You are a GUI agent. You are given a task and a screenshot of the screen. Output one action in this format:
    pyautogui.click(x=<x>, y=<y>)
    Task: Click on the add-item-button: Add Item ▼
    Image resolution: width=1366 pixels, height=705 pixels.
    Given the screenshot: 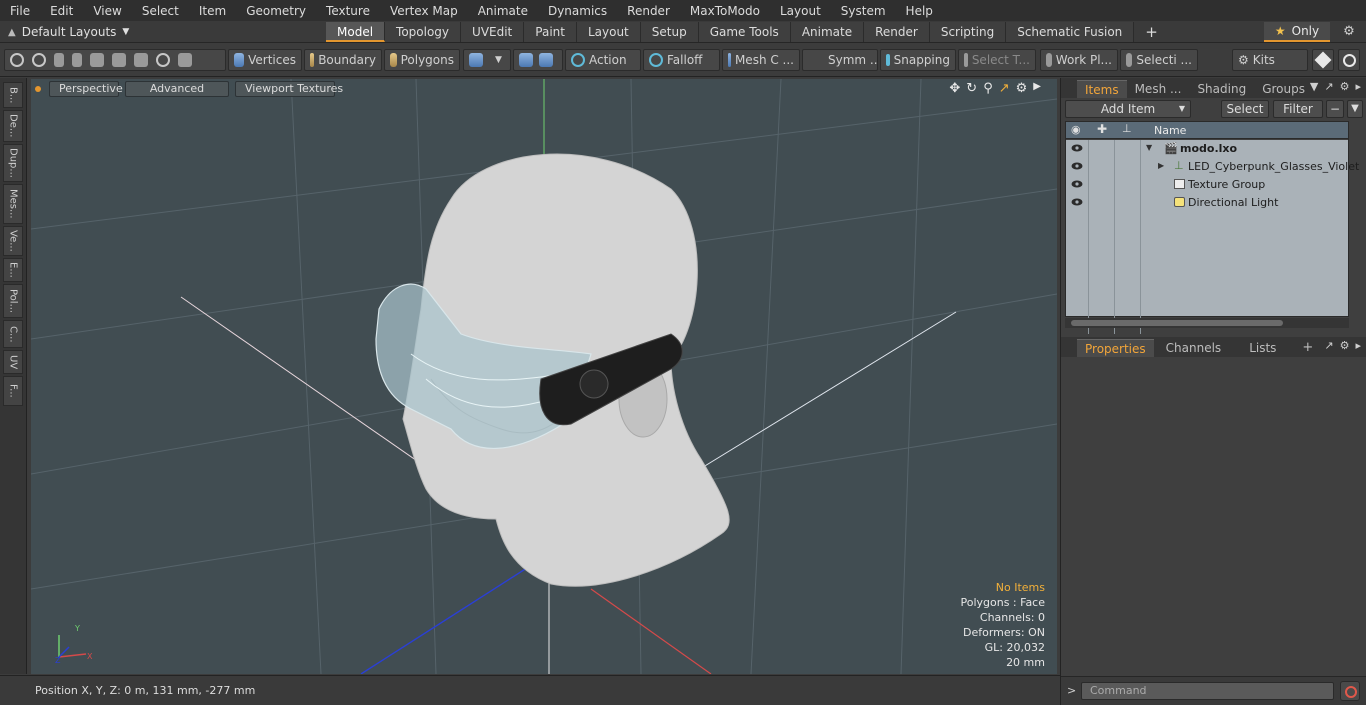 What is the action you would take?
    pyautogui.click(x=1128, y=109)
    